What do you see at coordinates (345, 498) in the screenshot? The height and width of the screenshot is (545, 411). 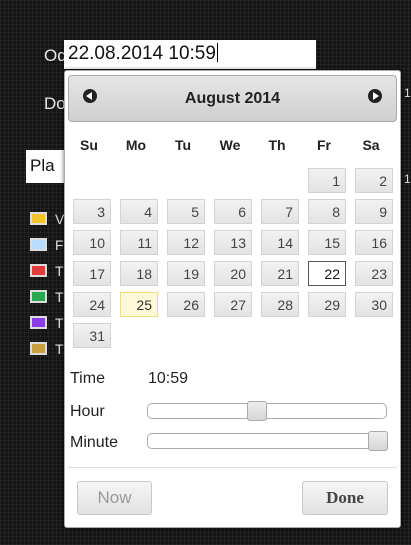 I see `done-button: Done` at bounding box center [345, 498].